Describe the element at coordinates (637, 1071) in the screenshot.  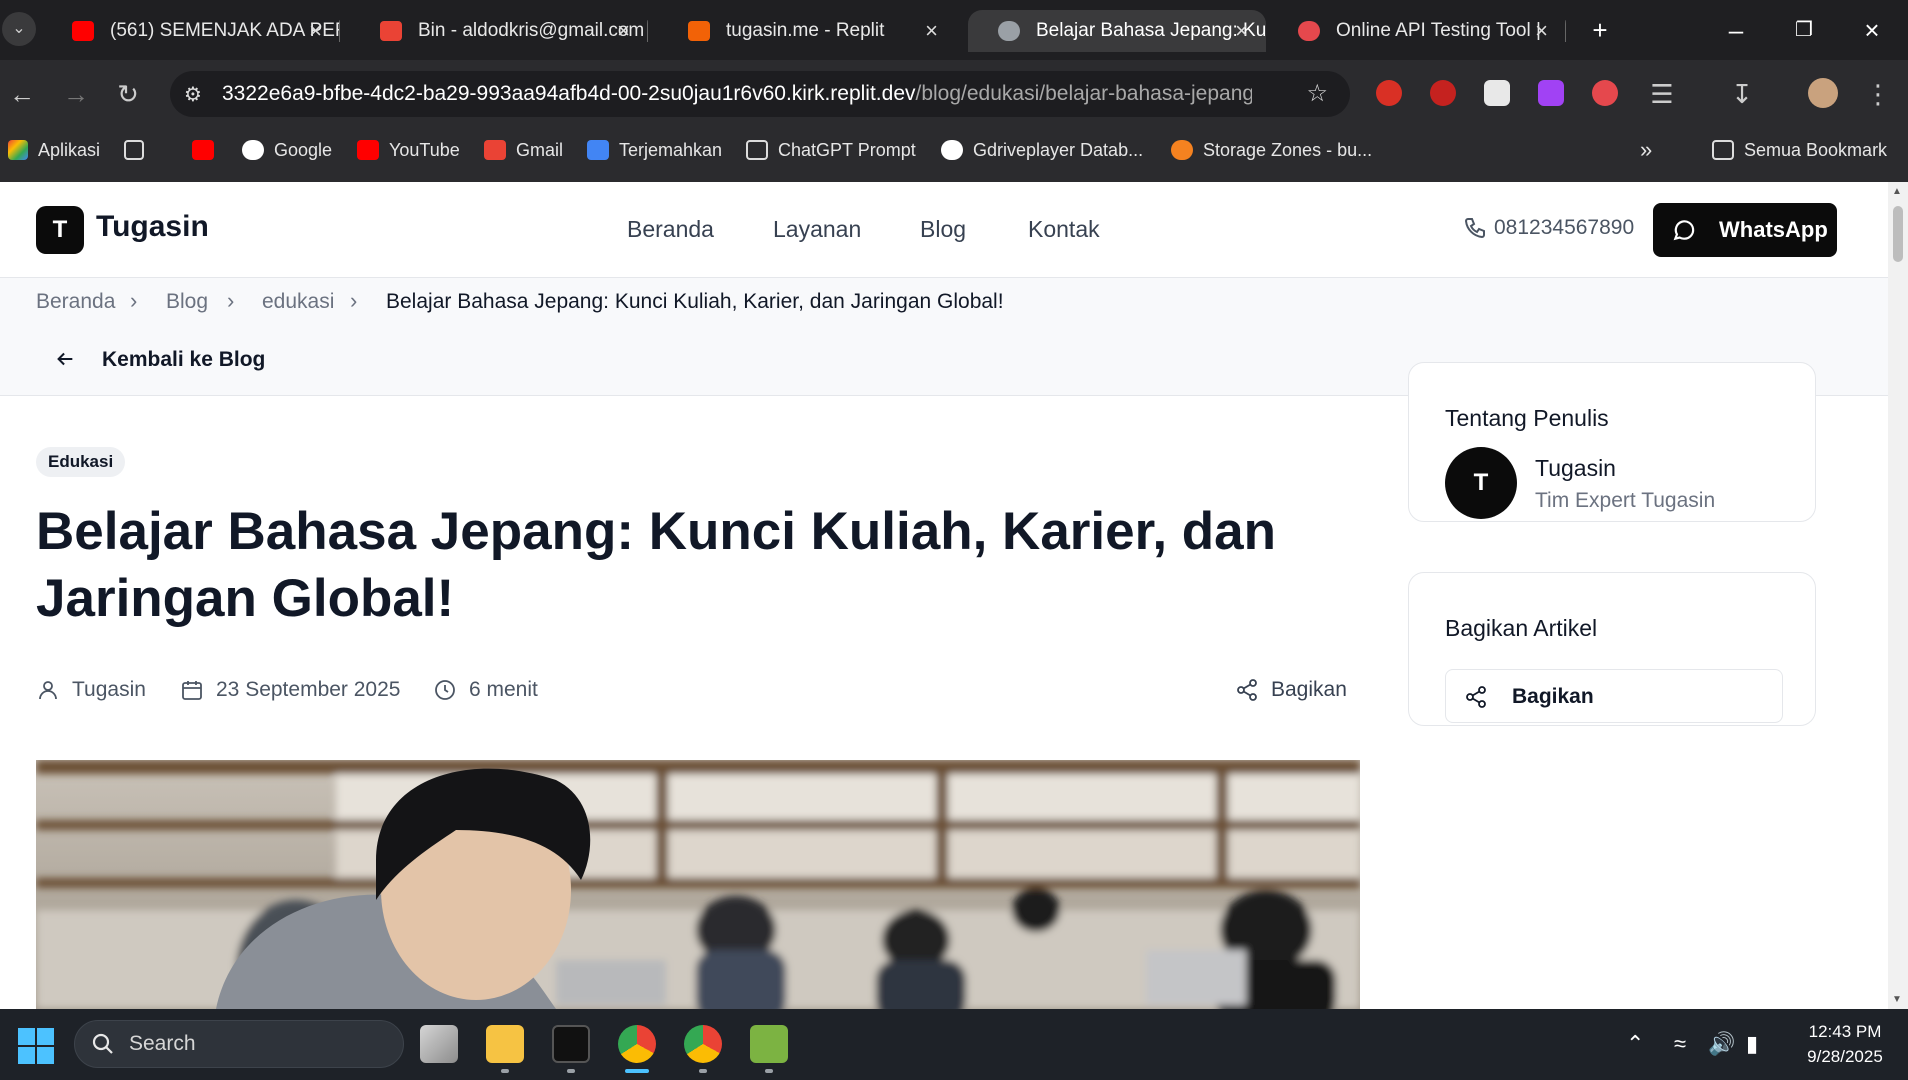
I see `active-indicator` at that location.